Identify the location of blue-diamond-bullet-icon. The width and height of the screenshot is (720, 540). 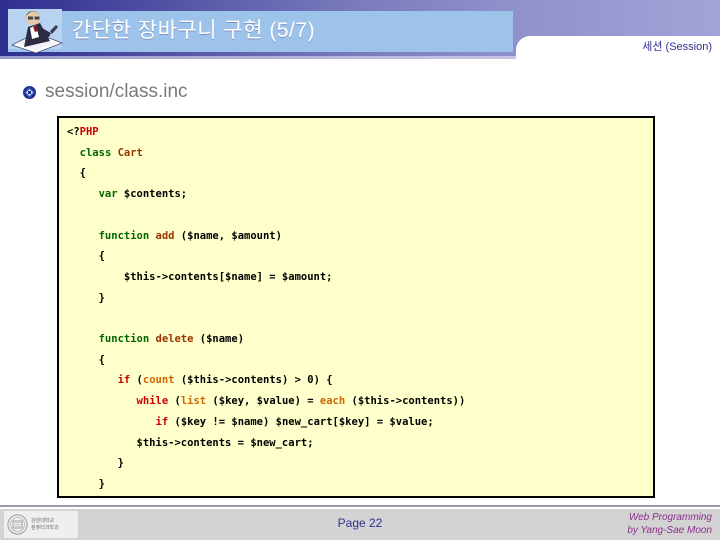
(29, 92).